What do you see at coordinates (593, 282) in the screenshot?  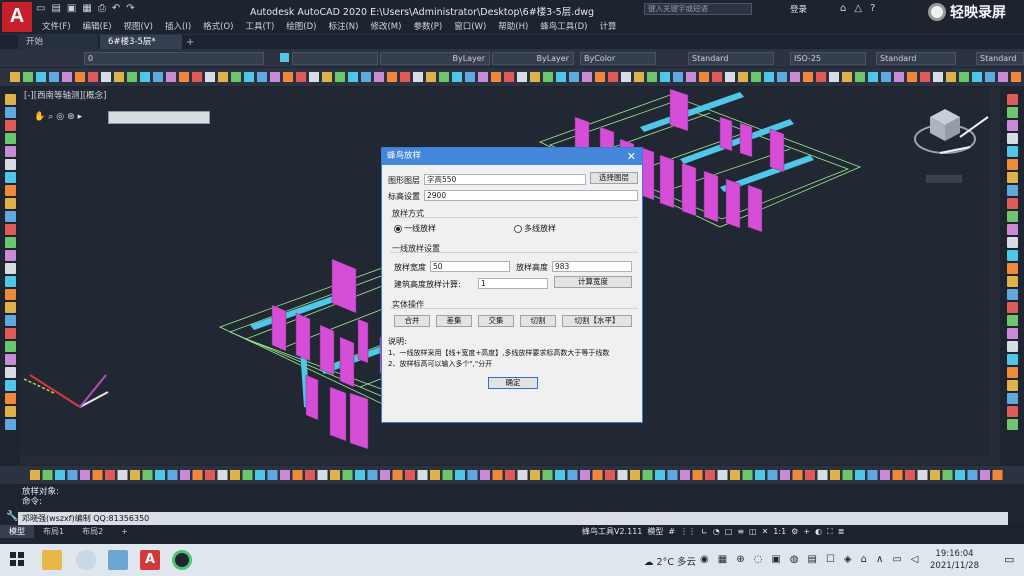 I see `calc-width-button: 计算宽度` at bounding box center [593, 282].